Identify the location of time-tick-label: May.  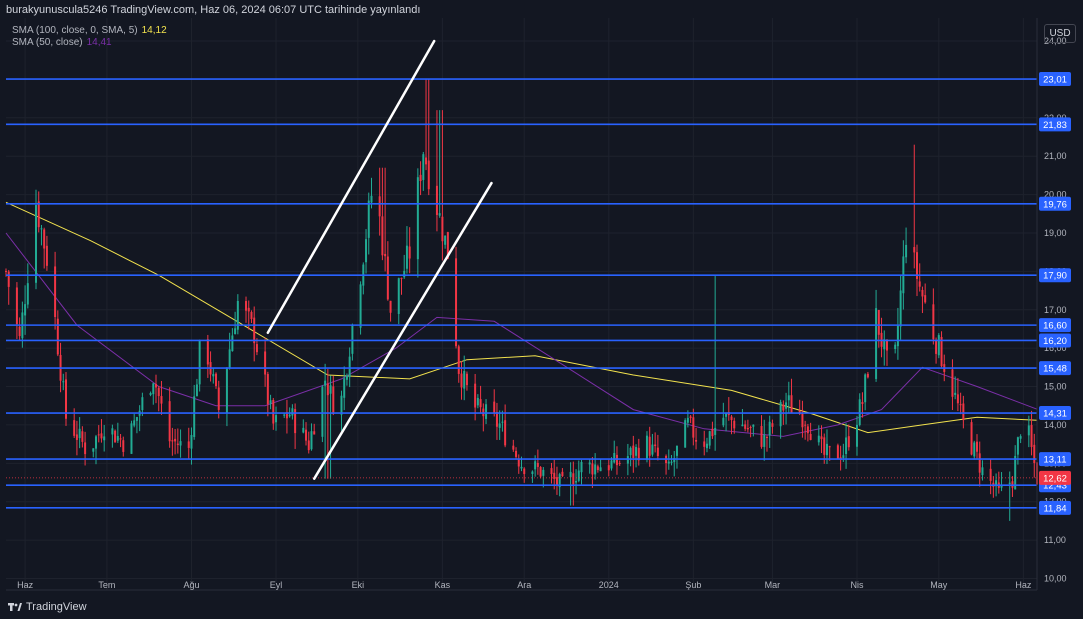
(939, 585).